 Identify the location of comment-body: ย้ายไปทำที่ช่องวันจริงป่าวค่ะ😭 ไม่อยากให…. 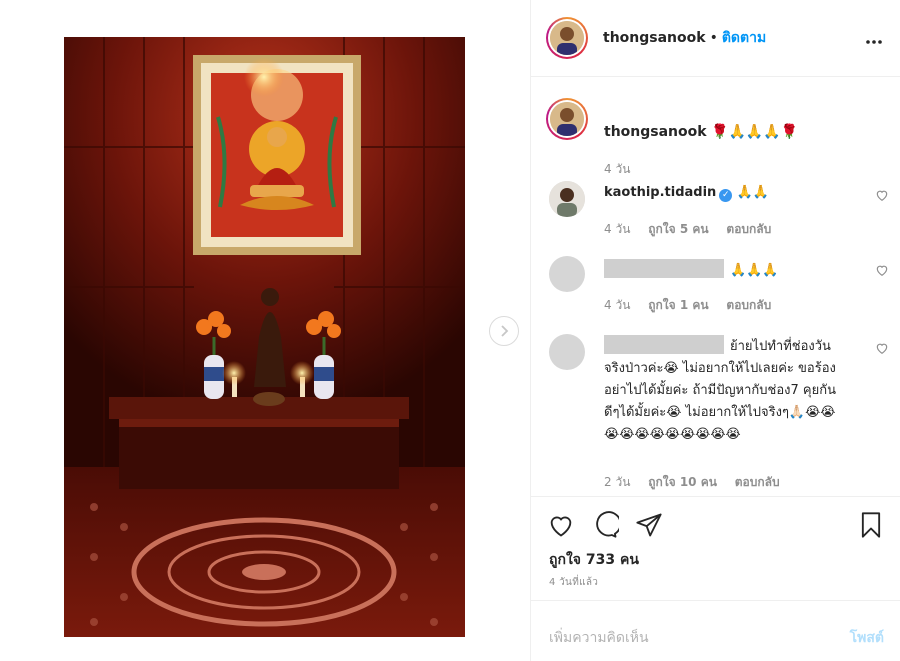
(726, 390).